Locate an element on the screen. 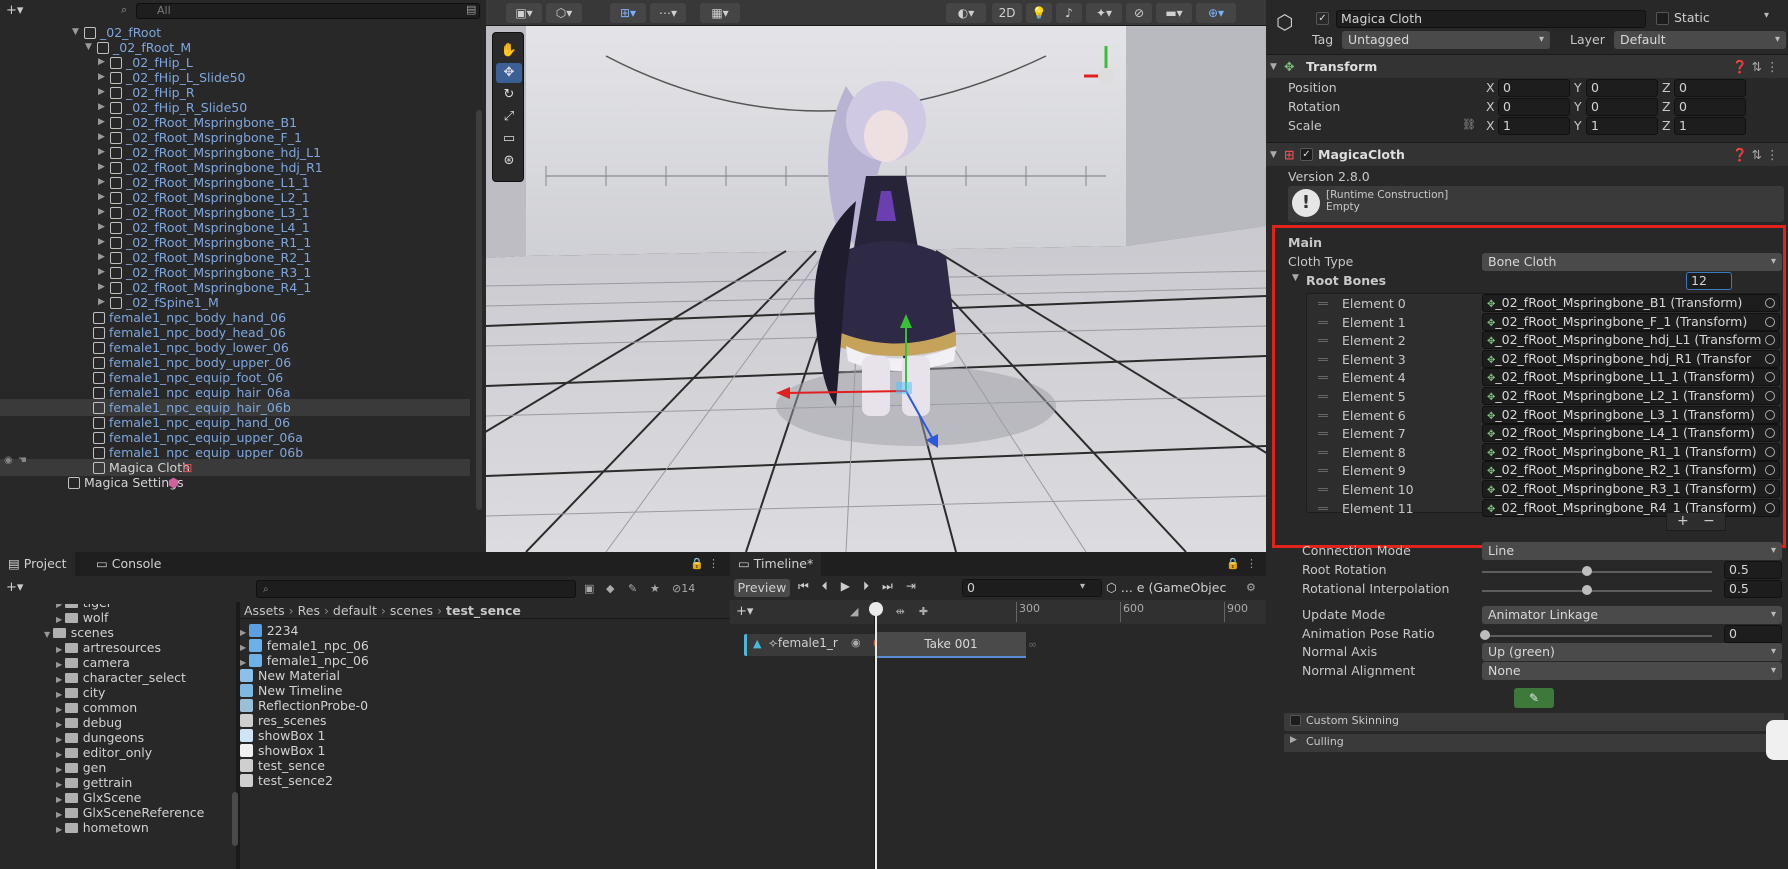 This screenshot has width=1788, height=869. root-rotation-slider is located at coordinates (1597, 572).